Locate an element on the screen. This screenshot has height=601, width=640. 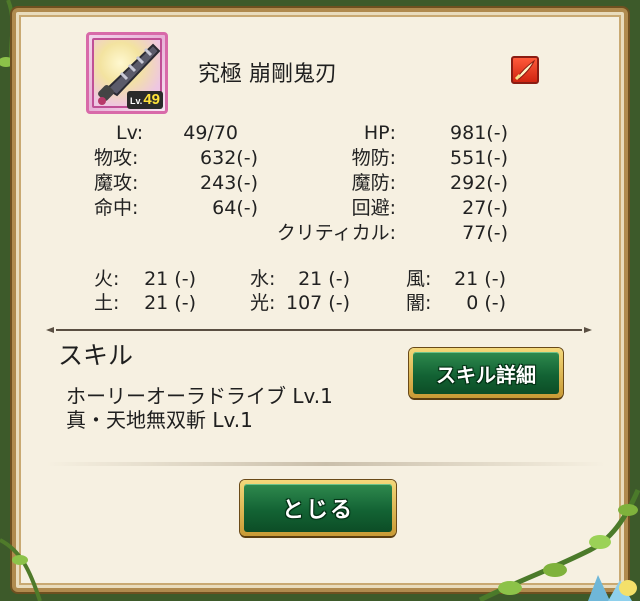
vine-decoration-bottom-left is located at coordinates (21, 569).